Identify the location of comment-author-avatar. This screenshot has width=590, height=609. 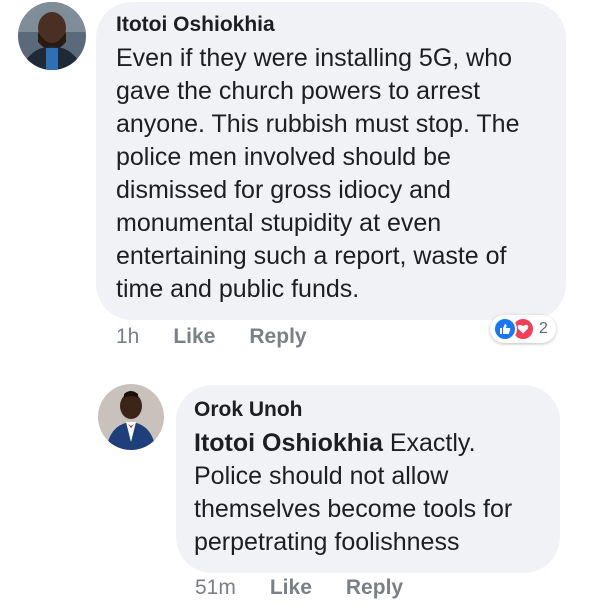
(52, 36).